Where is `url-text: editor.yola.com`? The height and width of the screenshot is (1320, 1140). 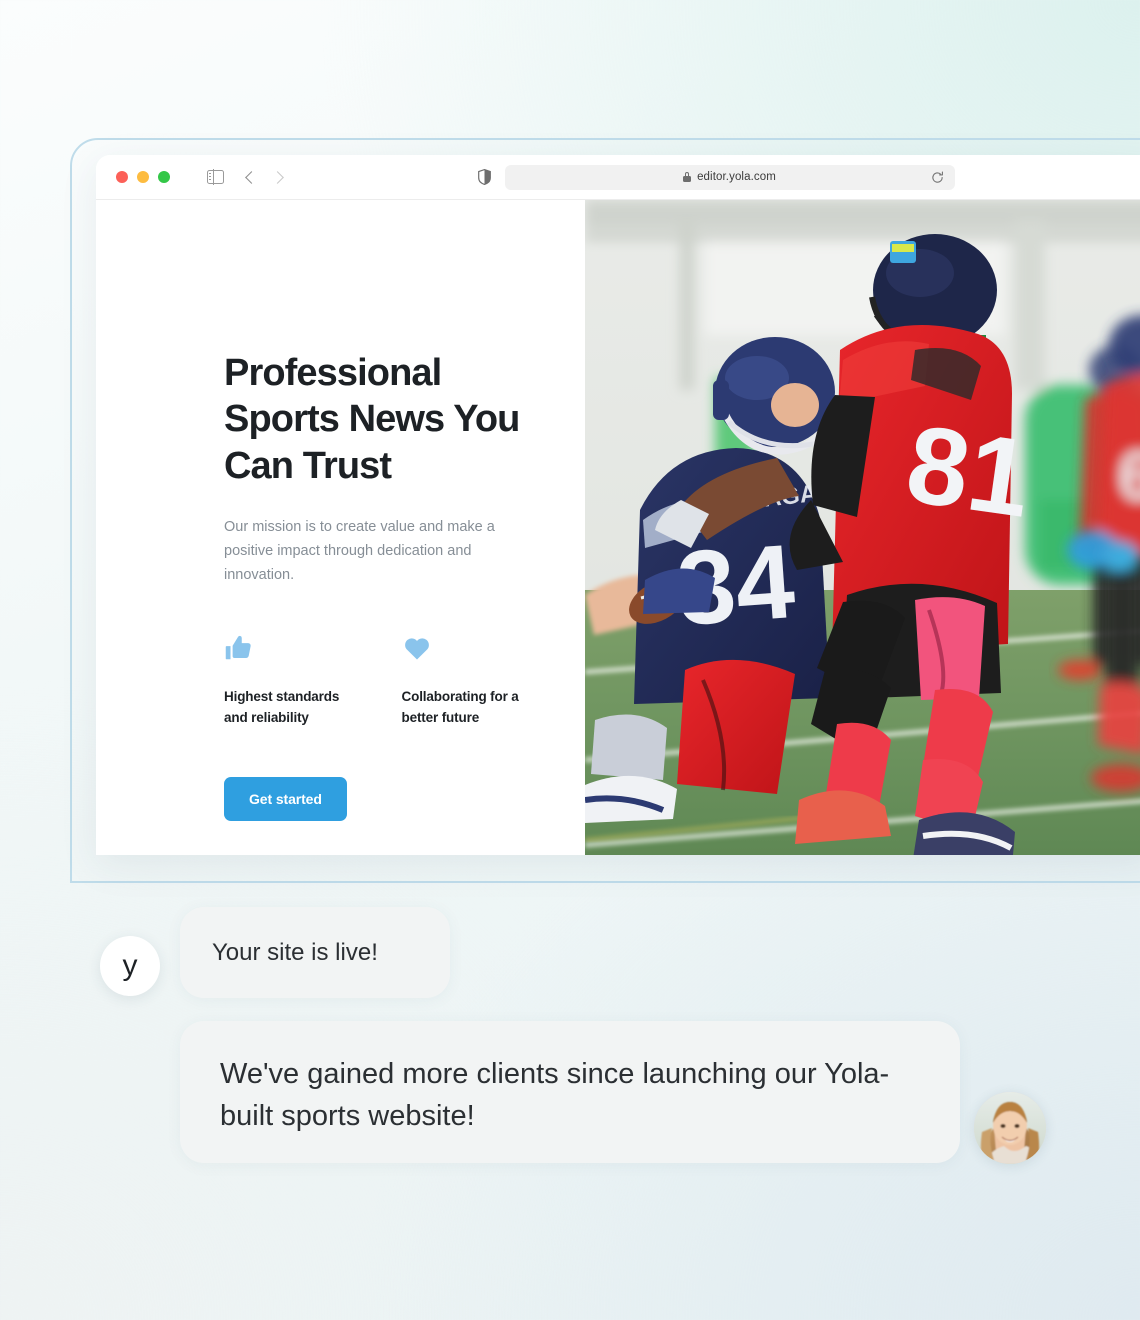 url-text: editor.yola.com is located at coordinates (736, 177).